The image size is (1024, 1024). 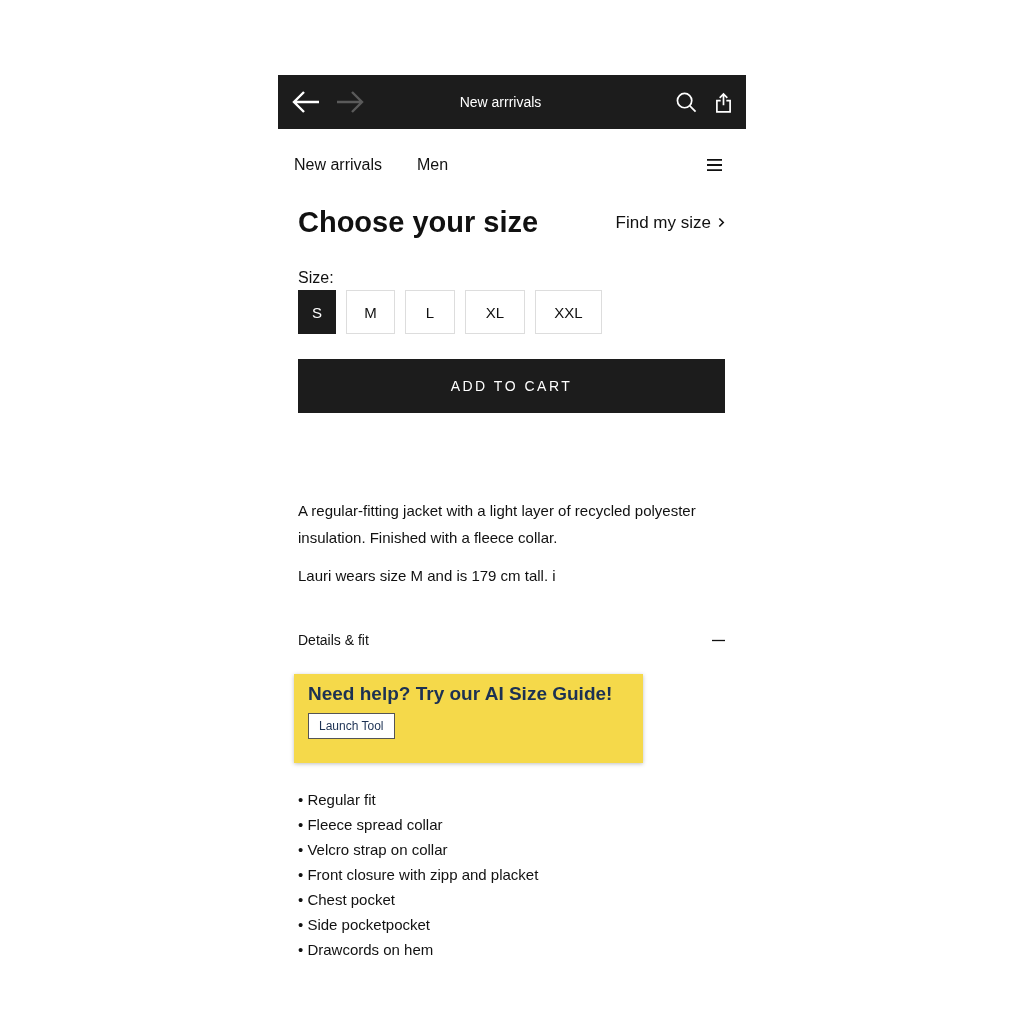 What do you see at coordinates (511, 386) in the screenshot?
I see `add-to-cart-button: ADD TO CART` at bounding box center [511, 386].